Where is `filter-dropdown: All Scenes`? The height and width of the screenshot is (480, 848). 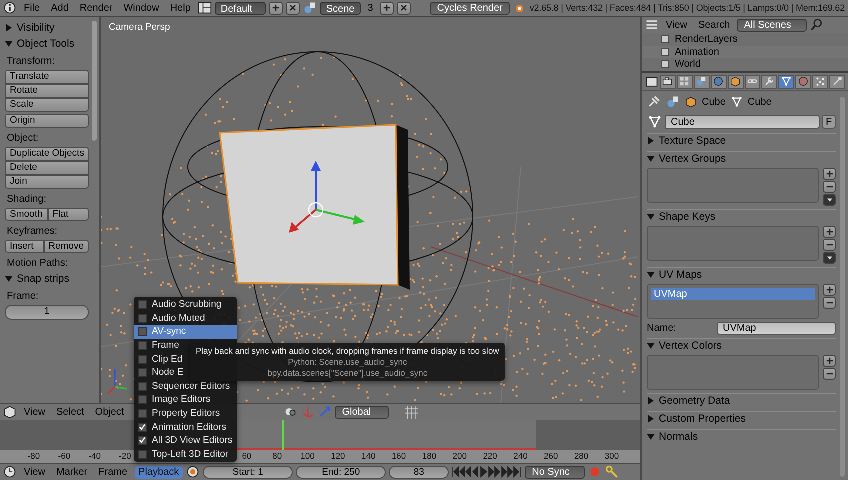 filter-dropdown: All Scenes is located at coordinates (772, 25).